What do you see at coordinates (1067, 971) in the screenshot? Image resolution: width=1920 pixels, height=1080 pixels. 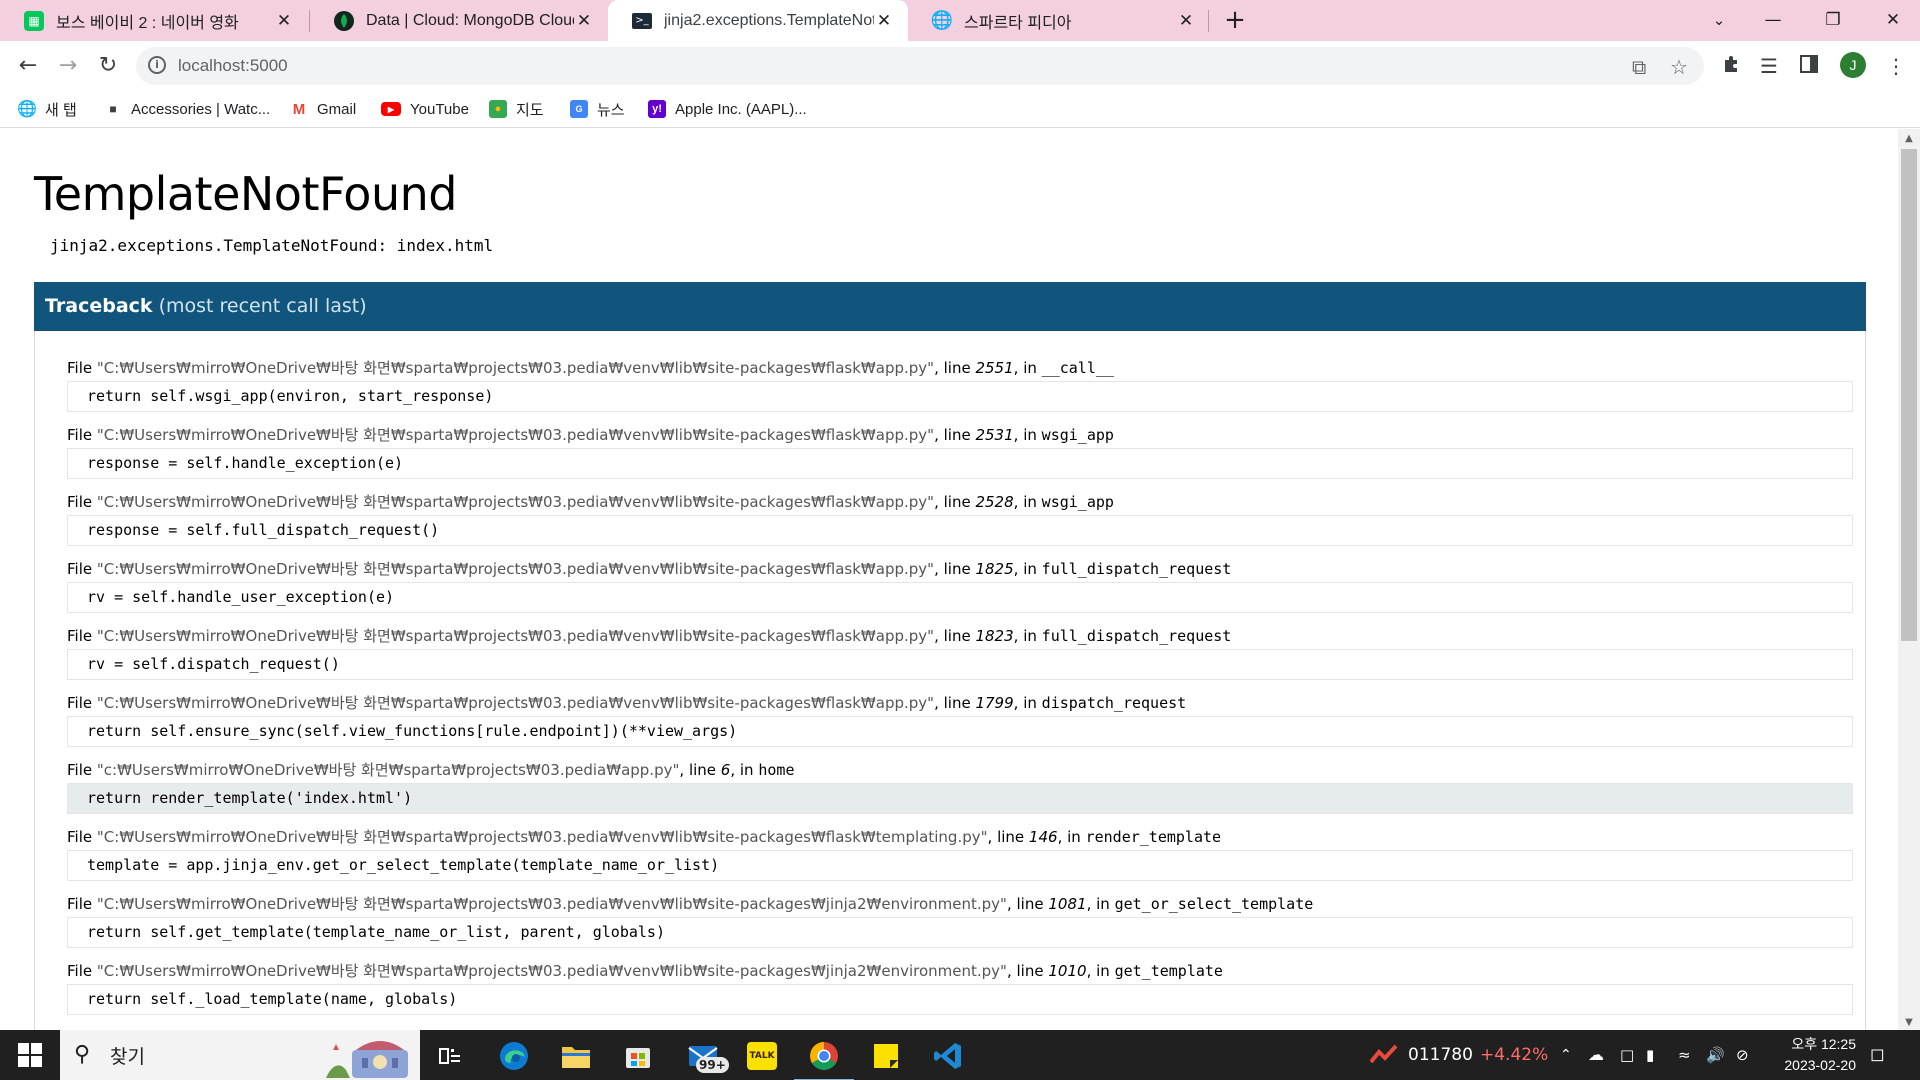 I see `frame-line-number: 1010` at bounding box center [1067, 971].